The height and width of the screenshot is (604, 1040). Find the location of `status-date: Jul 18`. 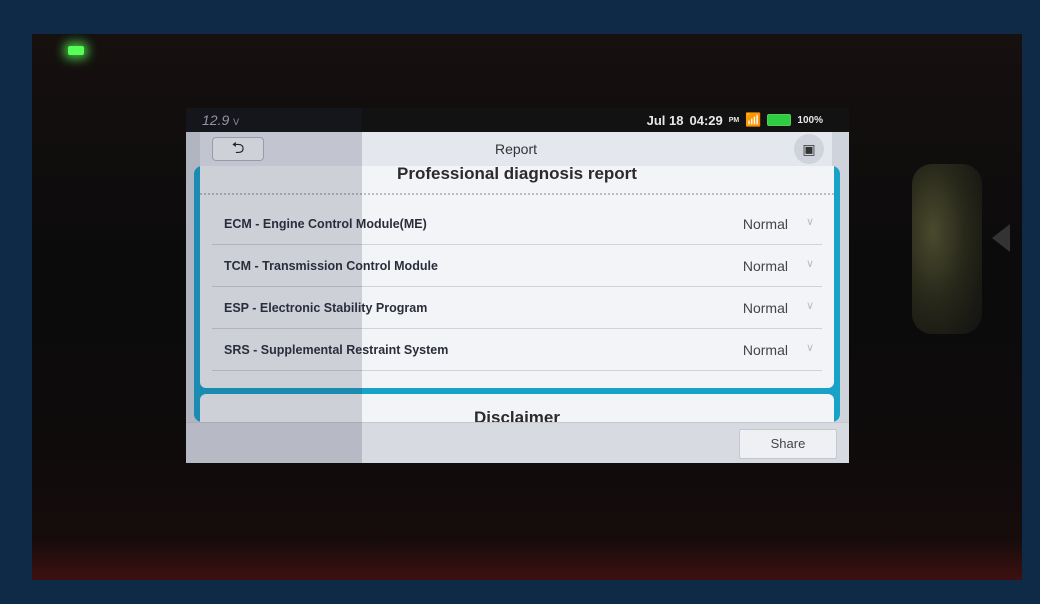

status-date: Jul 18 is located at coordinates (665, 120).